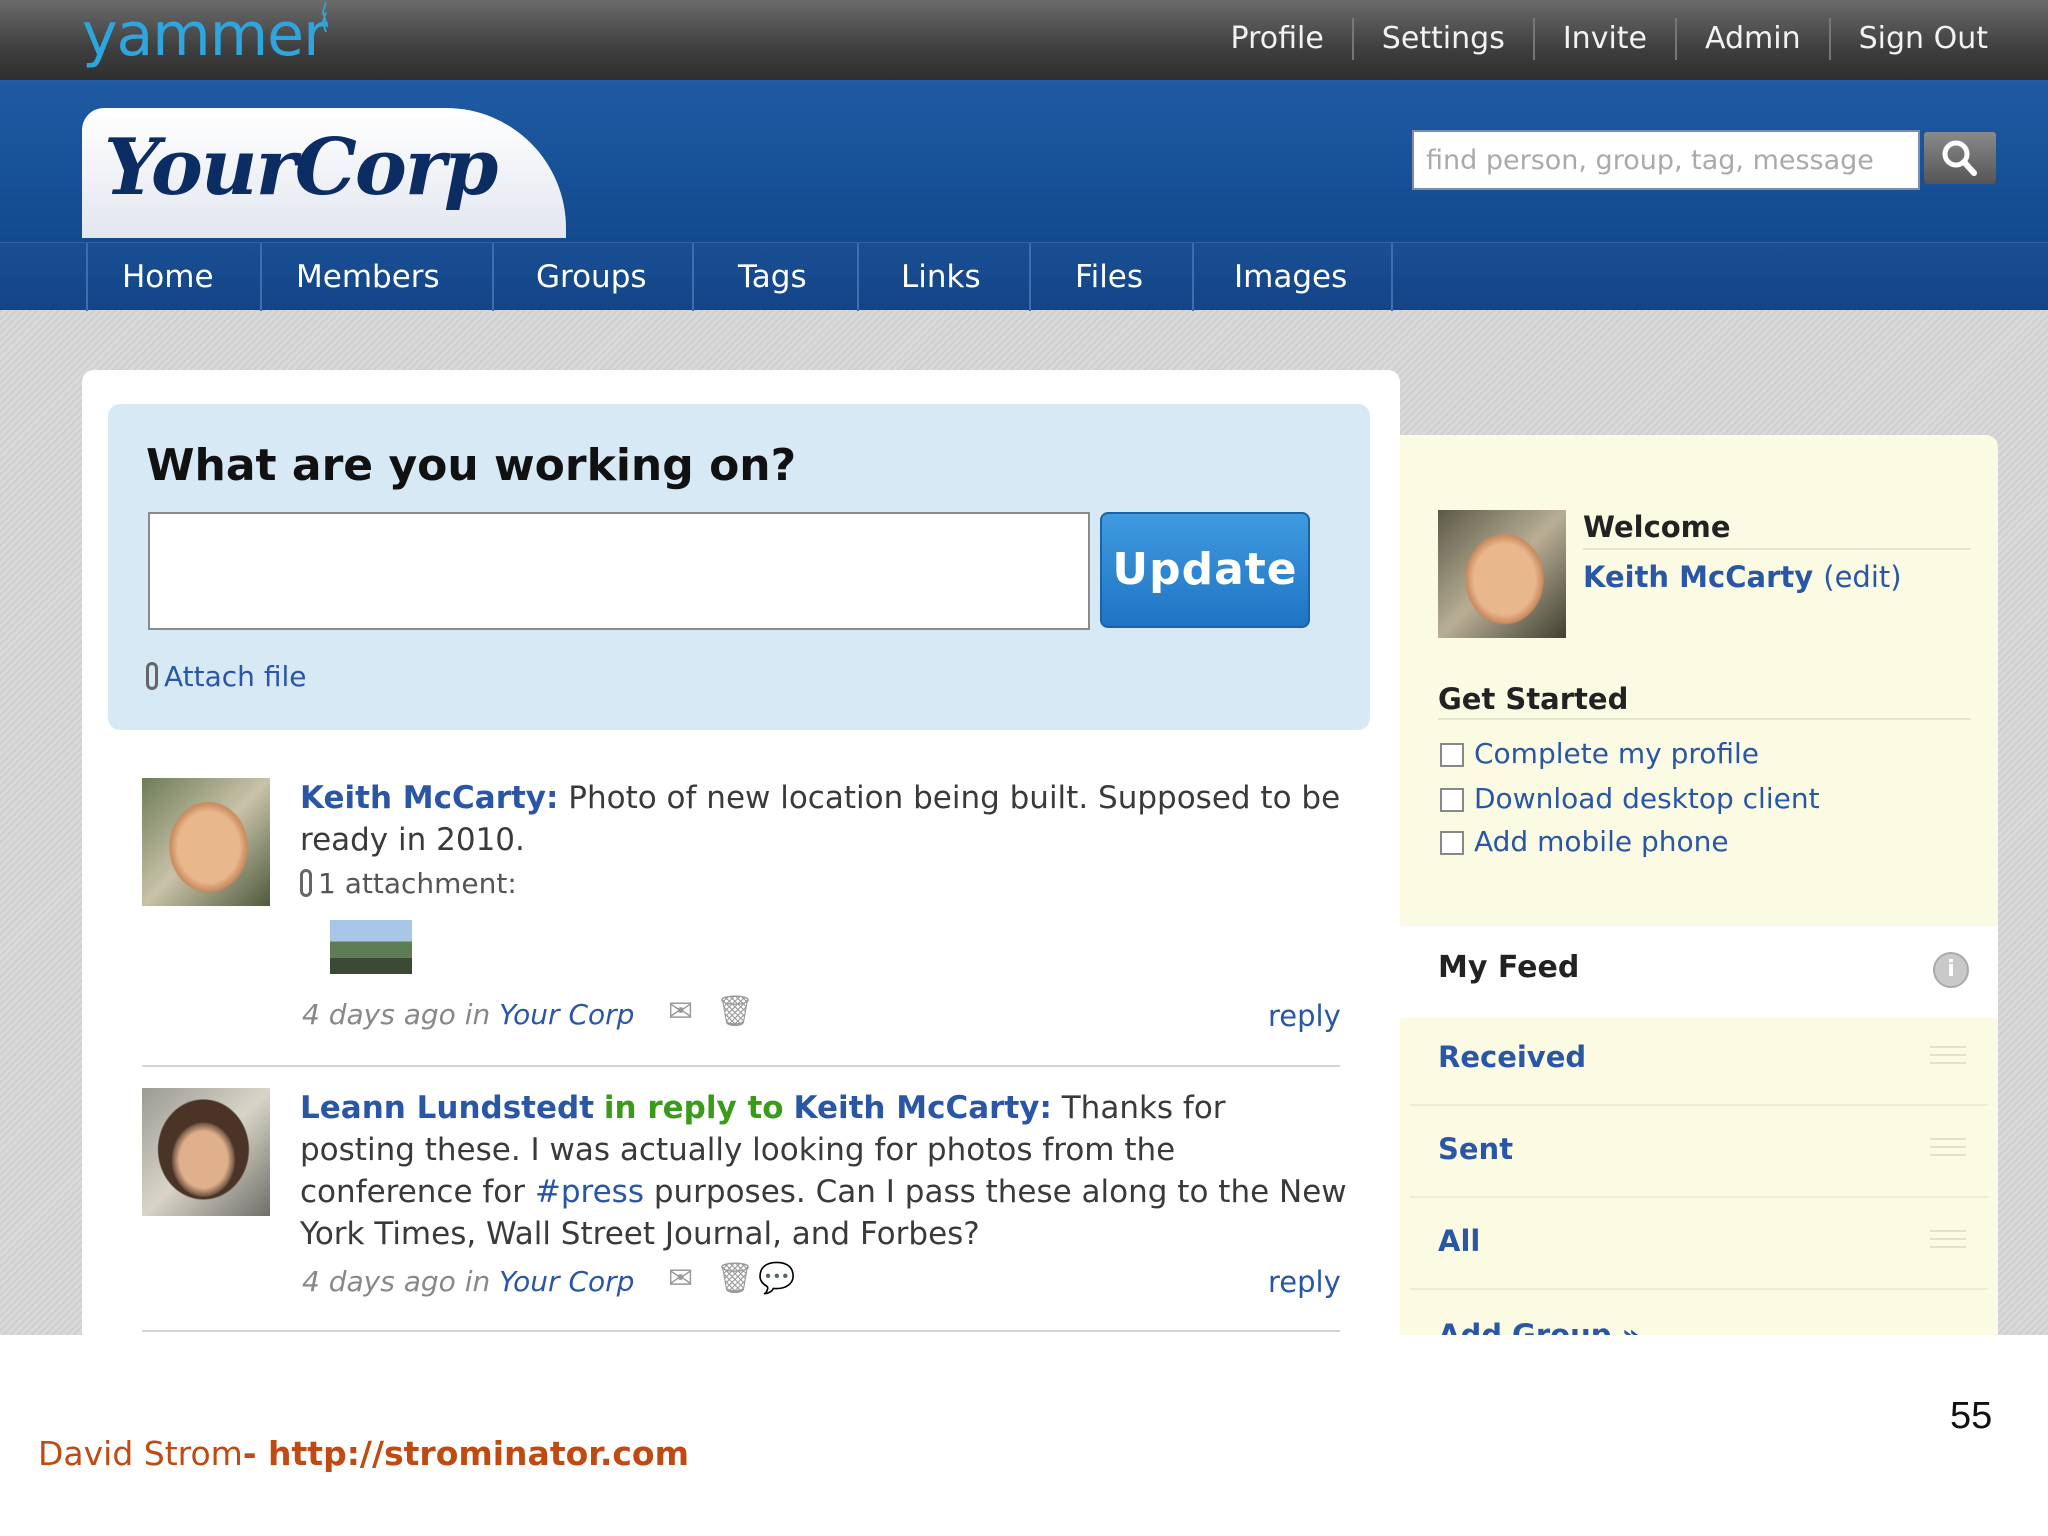 The height and width of the screenshot is (1536, 2048). Describe the element at coordinates (693, 1108) in the screenshot. I see `in-reply-to-label: in reply to` at that location.